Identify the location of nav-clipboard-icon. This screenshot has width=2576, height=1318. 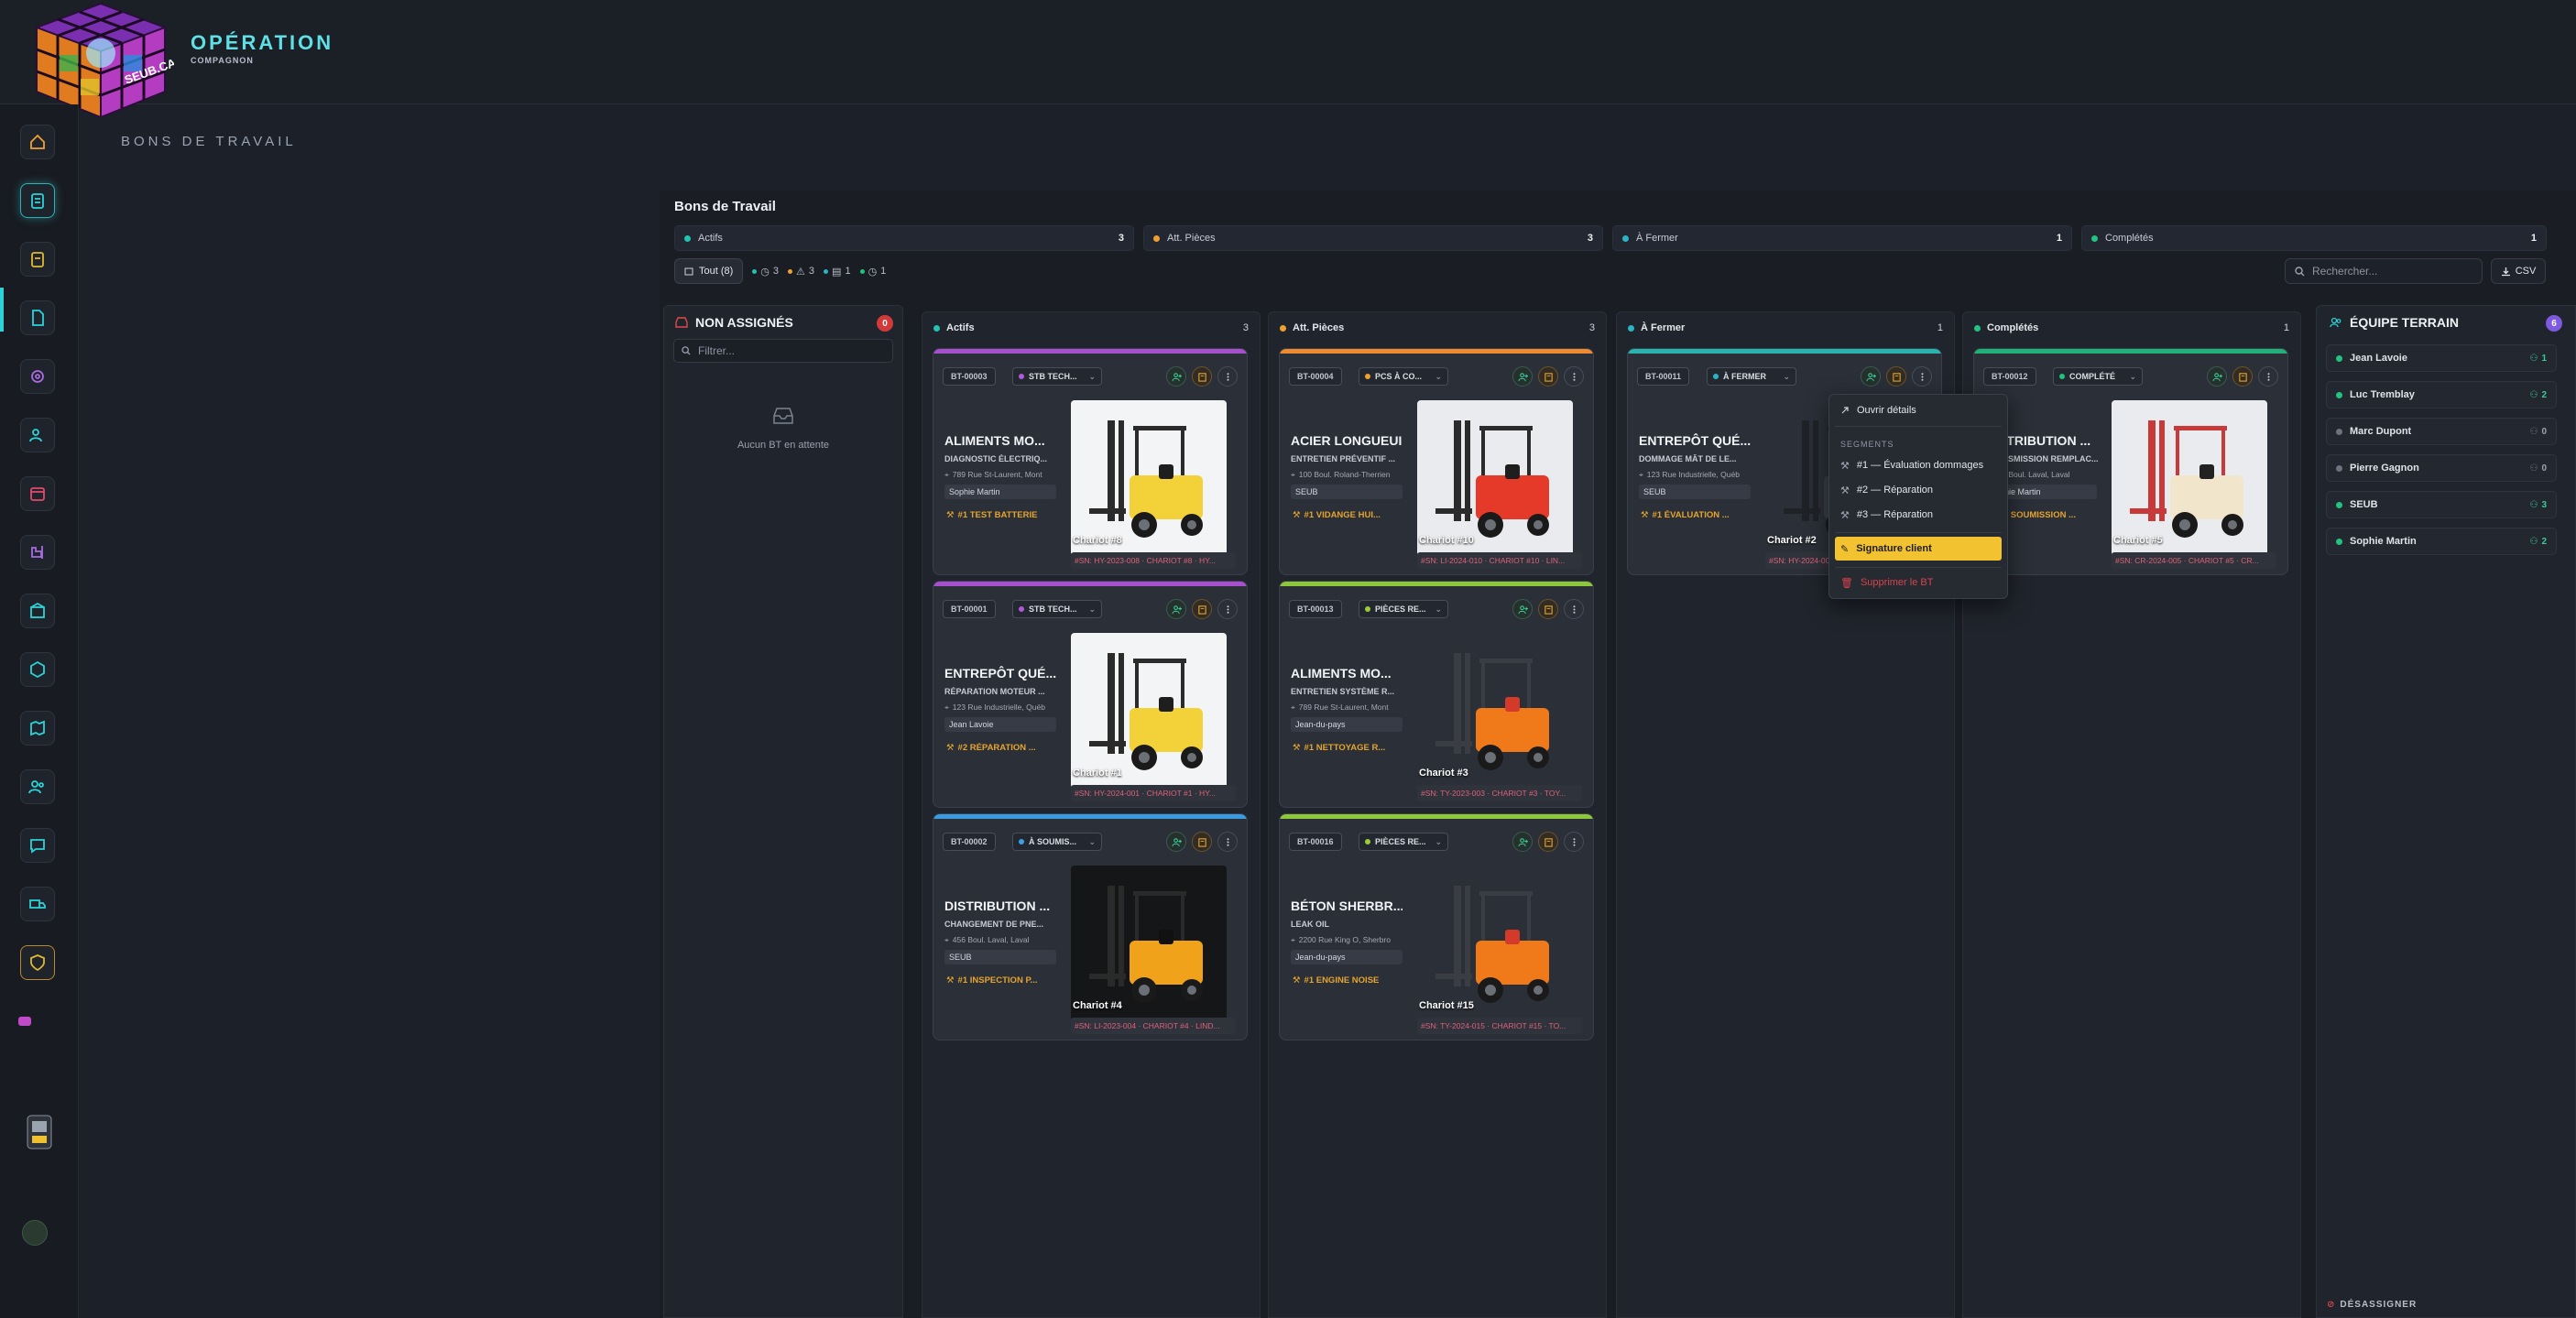
(38, 259).